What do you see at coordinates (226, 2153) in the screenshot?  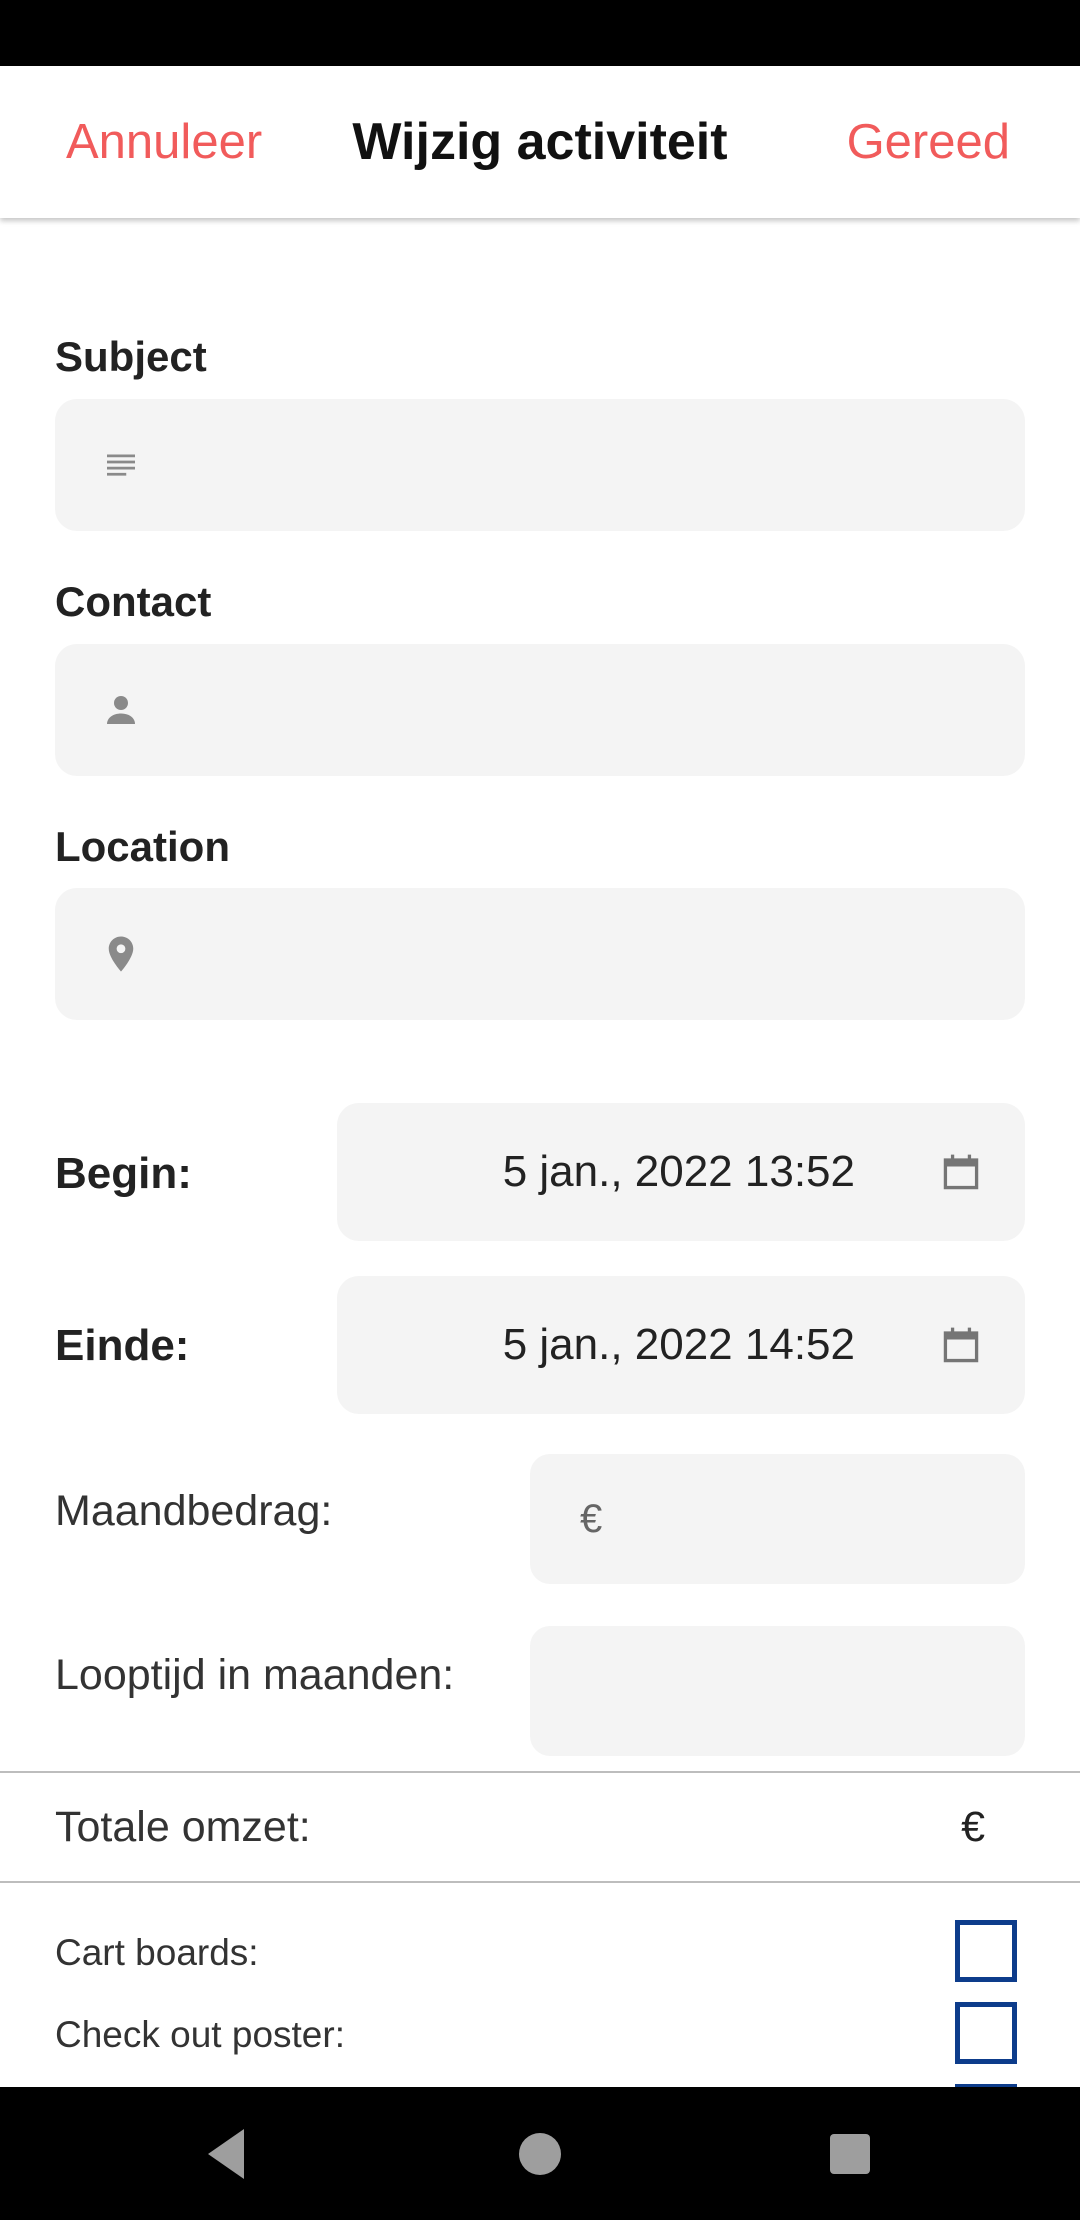 I see `back-icon` at bounding box center [226, 2153].